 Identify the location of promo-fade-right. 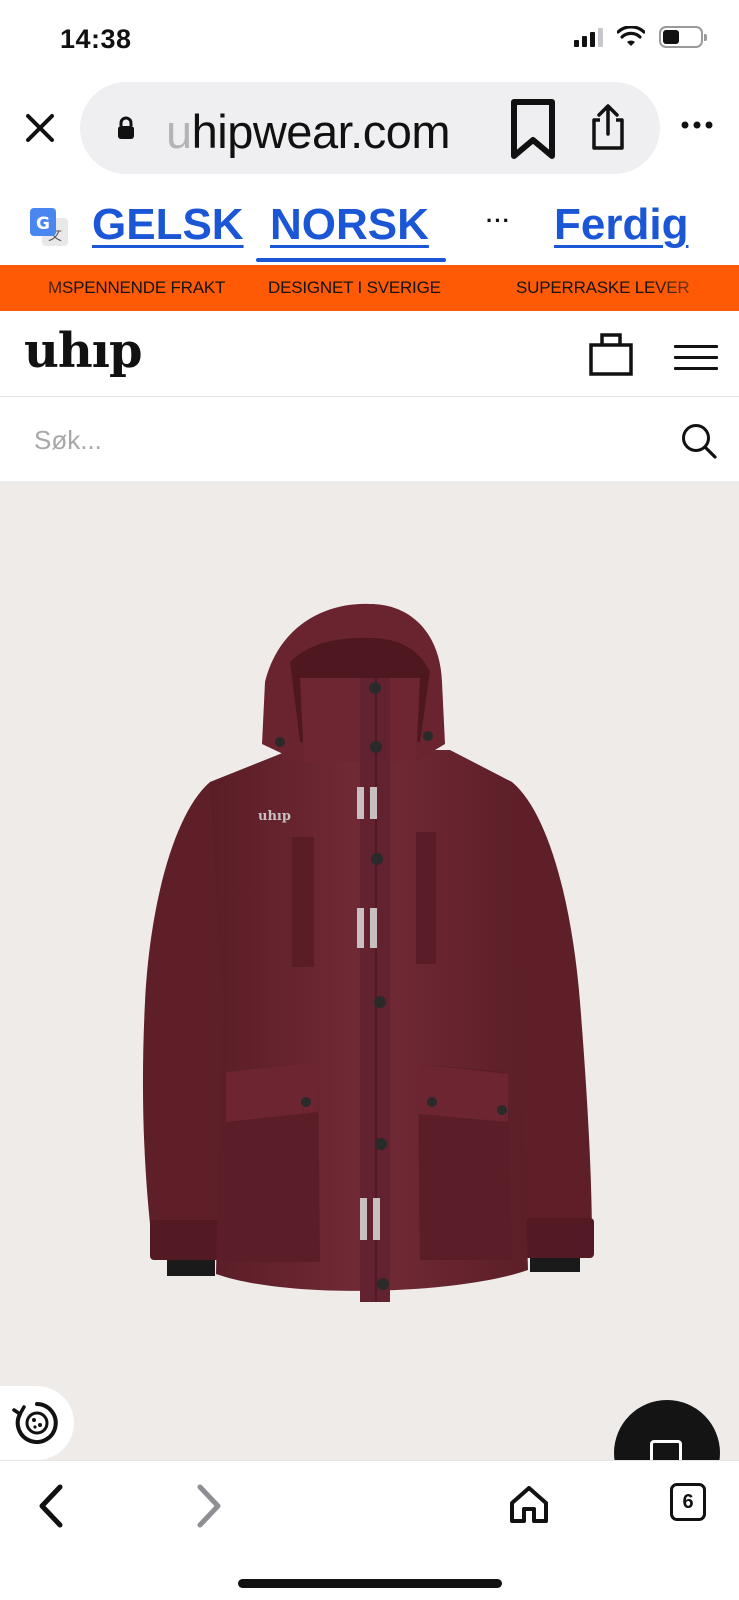
(694, 288).